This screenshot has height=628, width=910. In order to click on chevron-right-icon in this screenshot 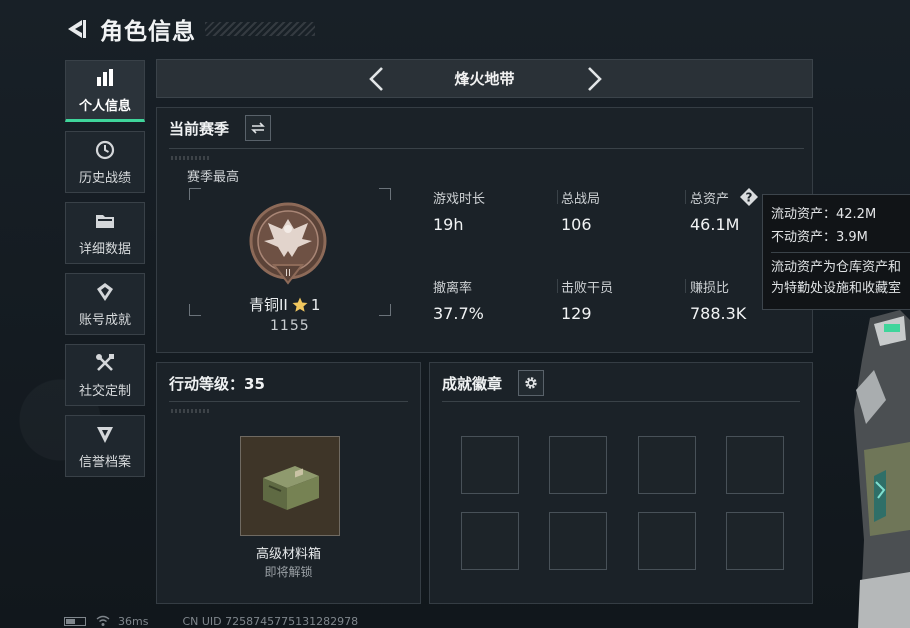, I will do `click(594, 79)`.